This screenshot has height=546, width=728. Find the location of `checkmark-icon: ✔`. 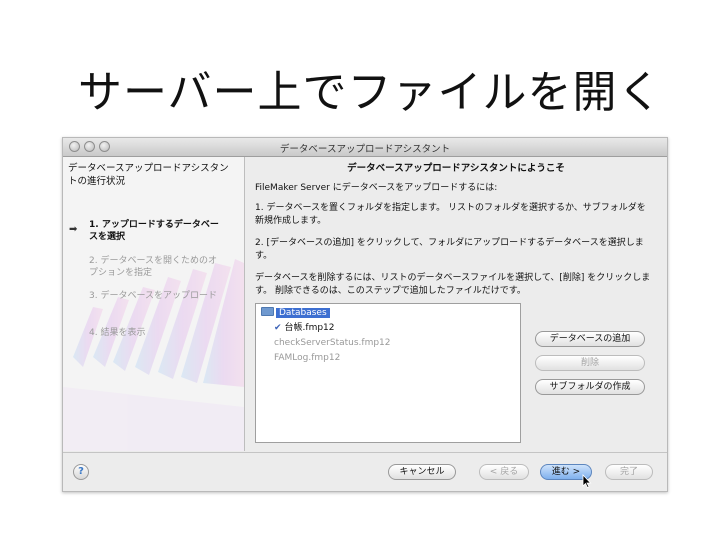

checkmark-icon: ✔ is located at coordinates (278, 328).